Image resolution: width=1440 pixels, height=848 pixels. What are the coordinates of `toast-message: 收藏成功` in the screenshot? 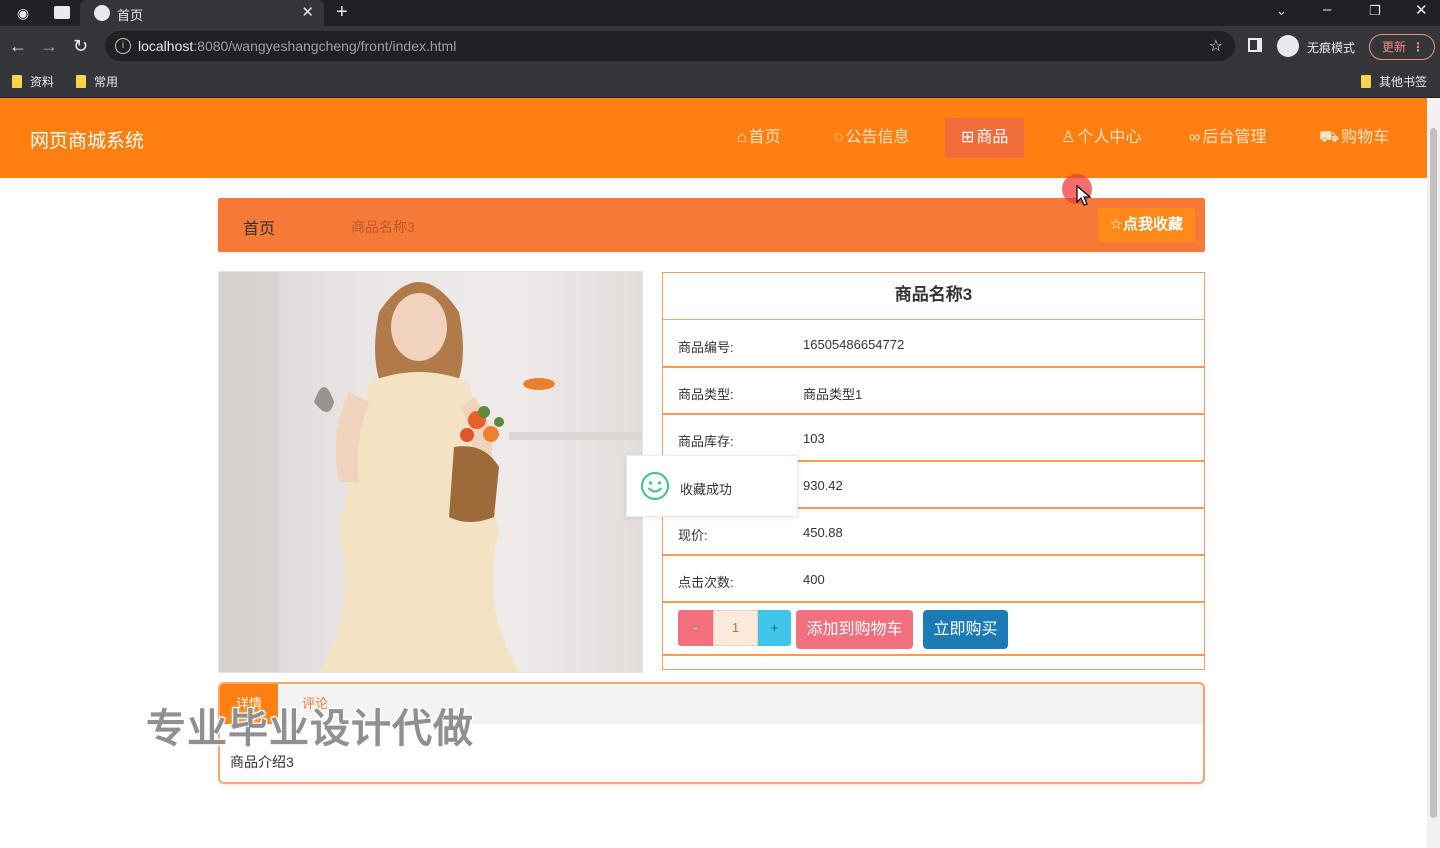 It's located at (706, 489).